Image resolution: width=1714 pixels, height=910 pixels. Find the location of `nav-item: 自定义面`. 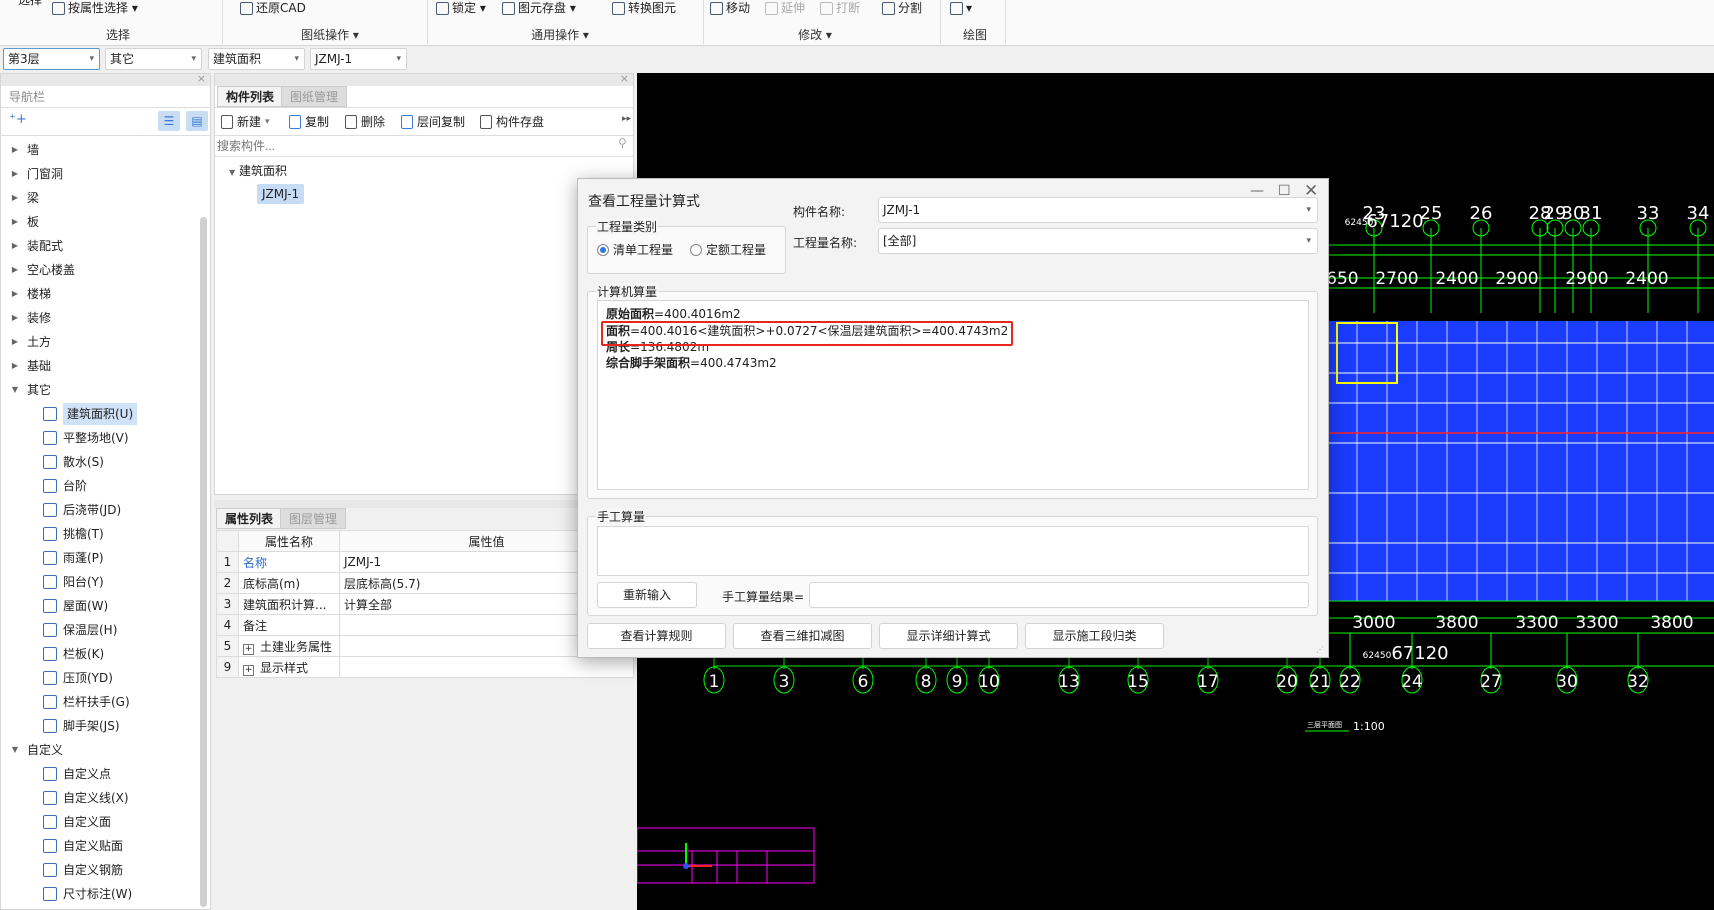

nav-item: 自定义面 is located at coordinates (56, 822).